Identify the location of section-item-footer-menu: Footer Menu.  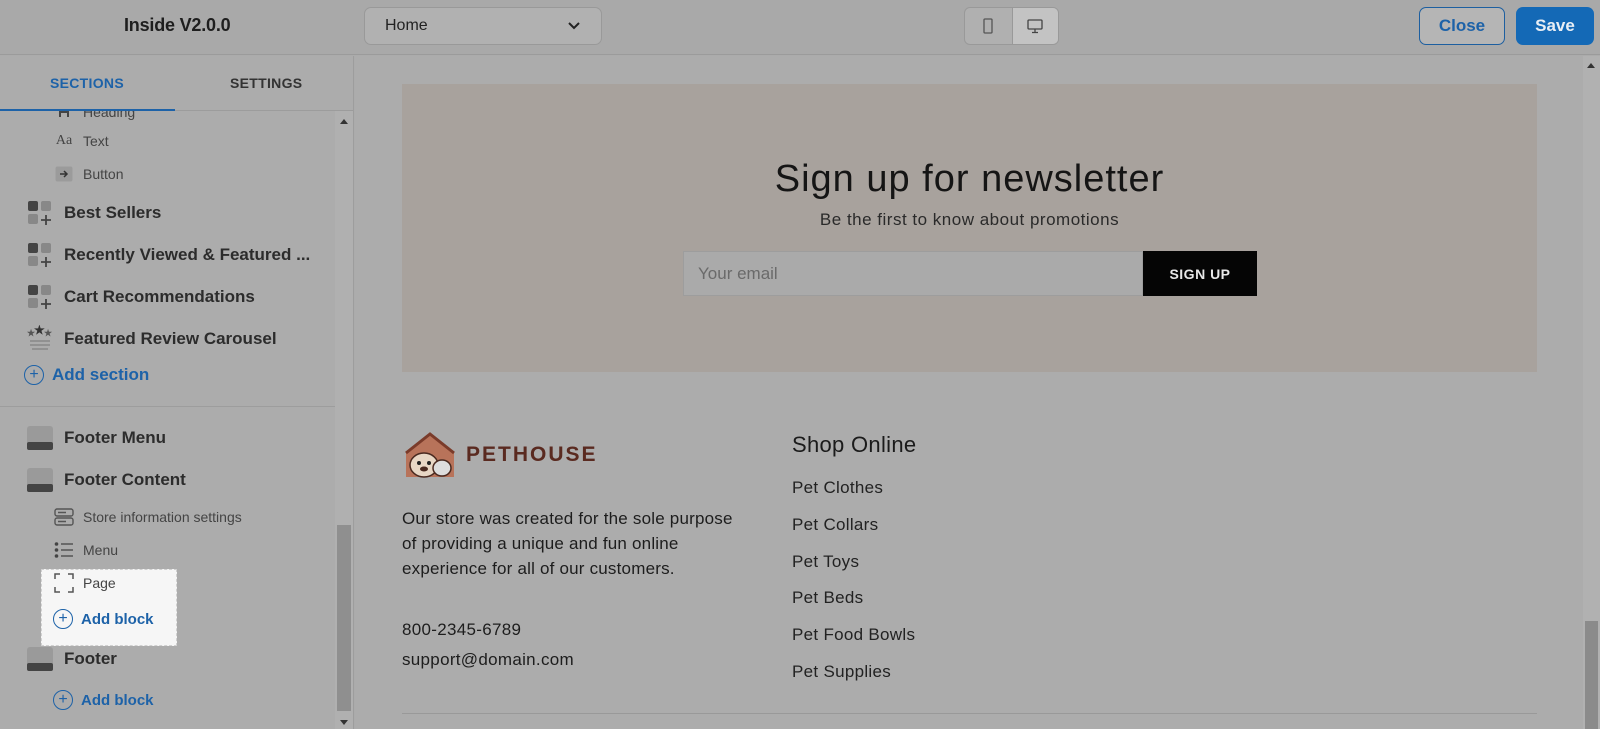
(96, 438).